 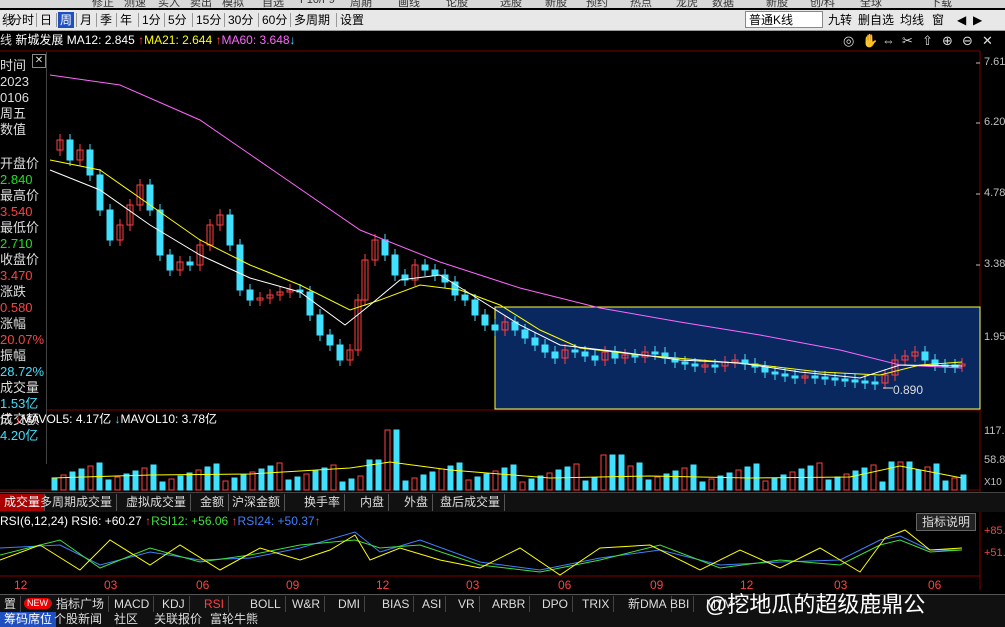 I want to click on indicator-tab: ARBR, so click(x=509, y=604).